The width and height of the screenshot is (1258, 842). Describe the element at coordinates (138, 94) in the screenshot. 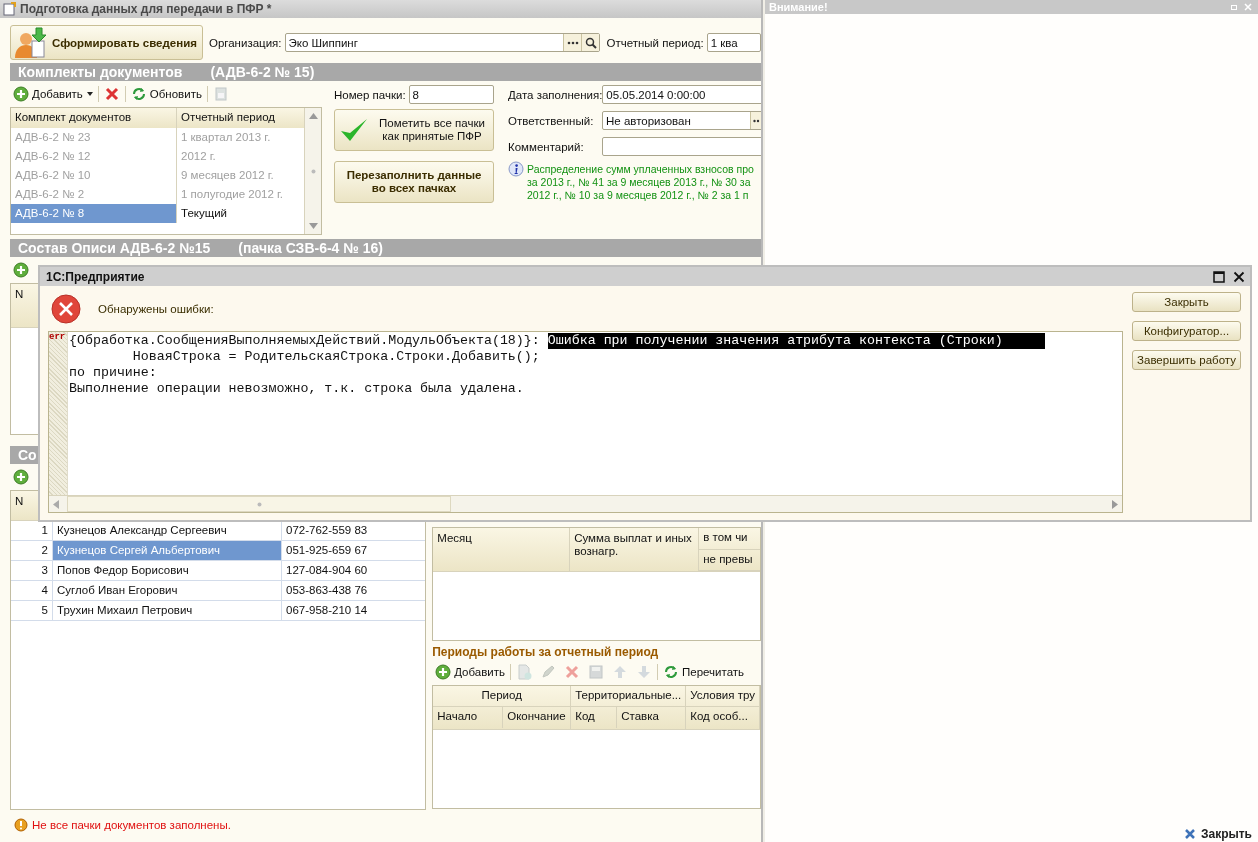

I see `refresh-icon` at that location.